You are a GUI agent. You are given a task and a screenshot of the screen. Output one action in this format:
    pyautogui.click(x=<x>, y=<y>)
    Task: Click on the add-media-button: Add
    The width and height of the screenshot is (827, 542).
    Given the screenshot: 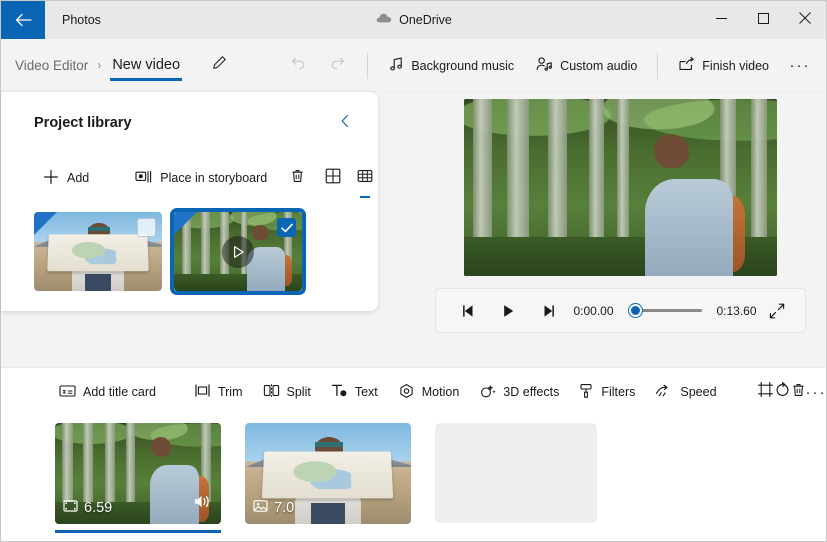 What is the action you would take?
    pyautogui.click(x=66, y=178)
    